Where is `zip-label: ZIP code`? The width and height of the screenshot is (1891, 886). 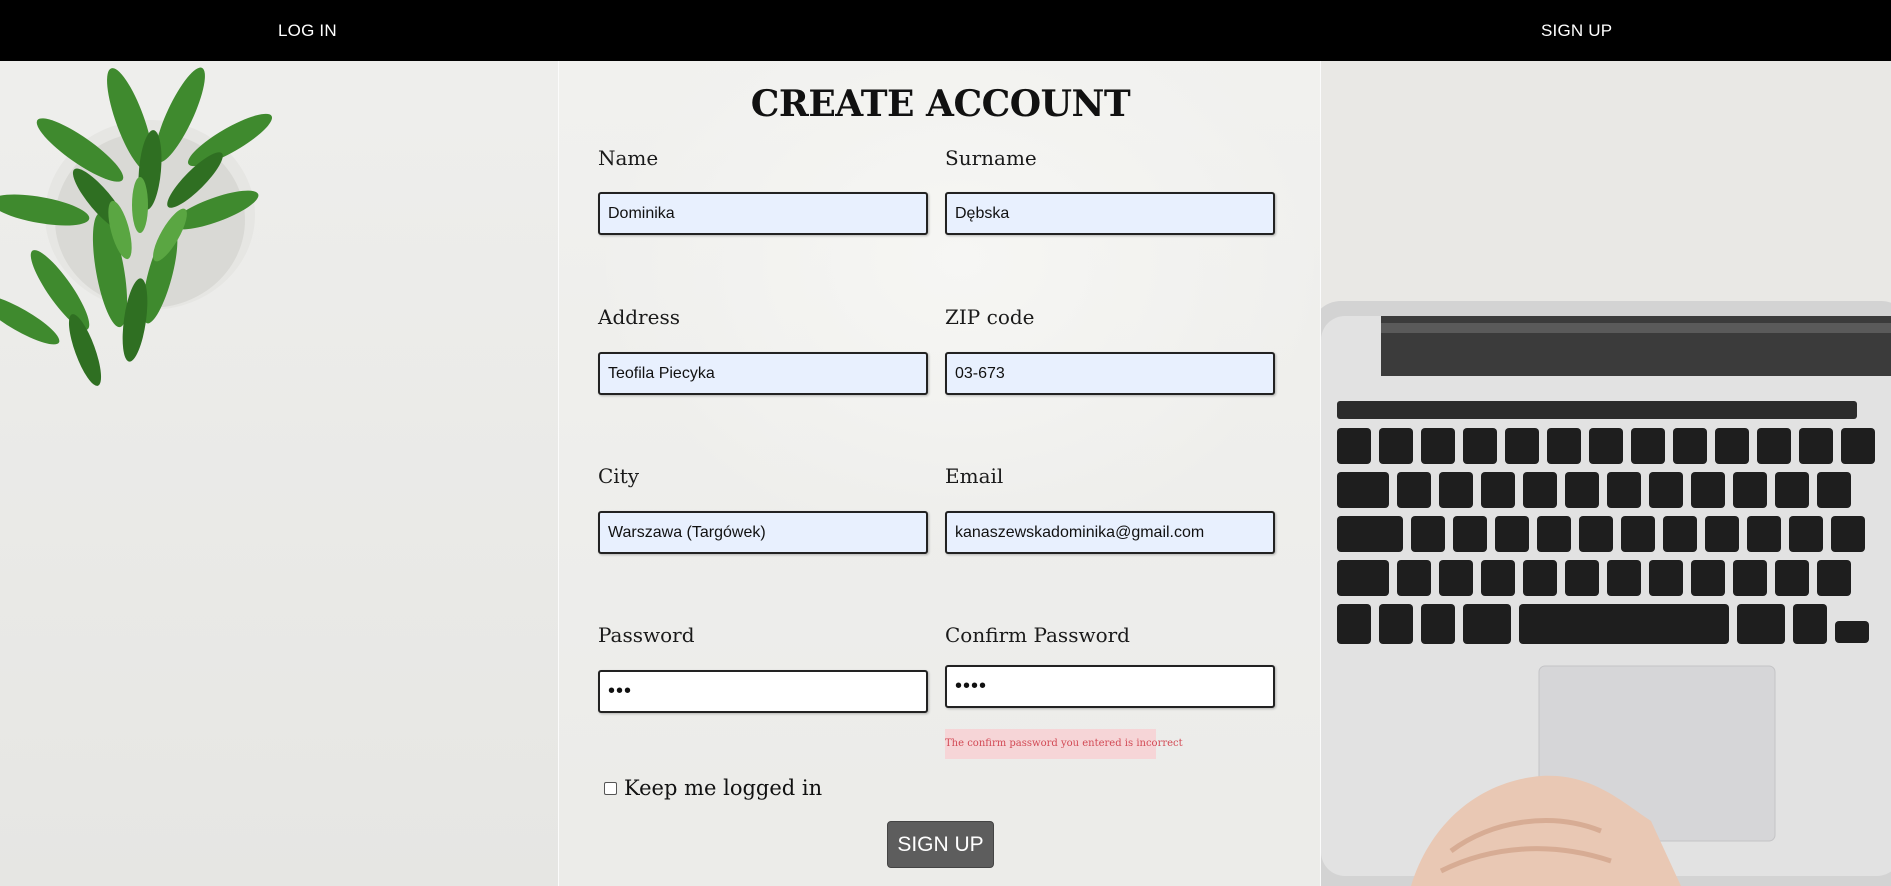
zip-label: ZIP code is located at coordinates (990, 317).